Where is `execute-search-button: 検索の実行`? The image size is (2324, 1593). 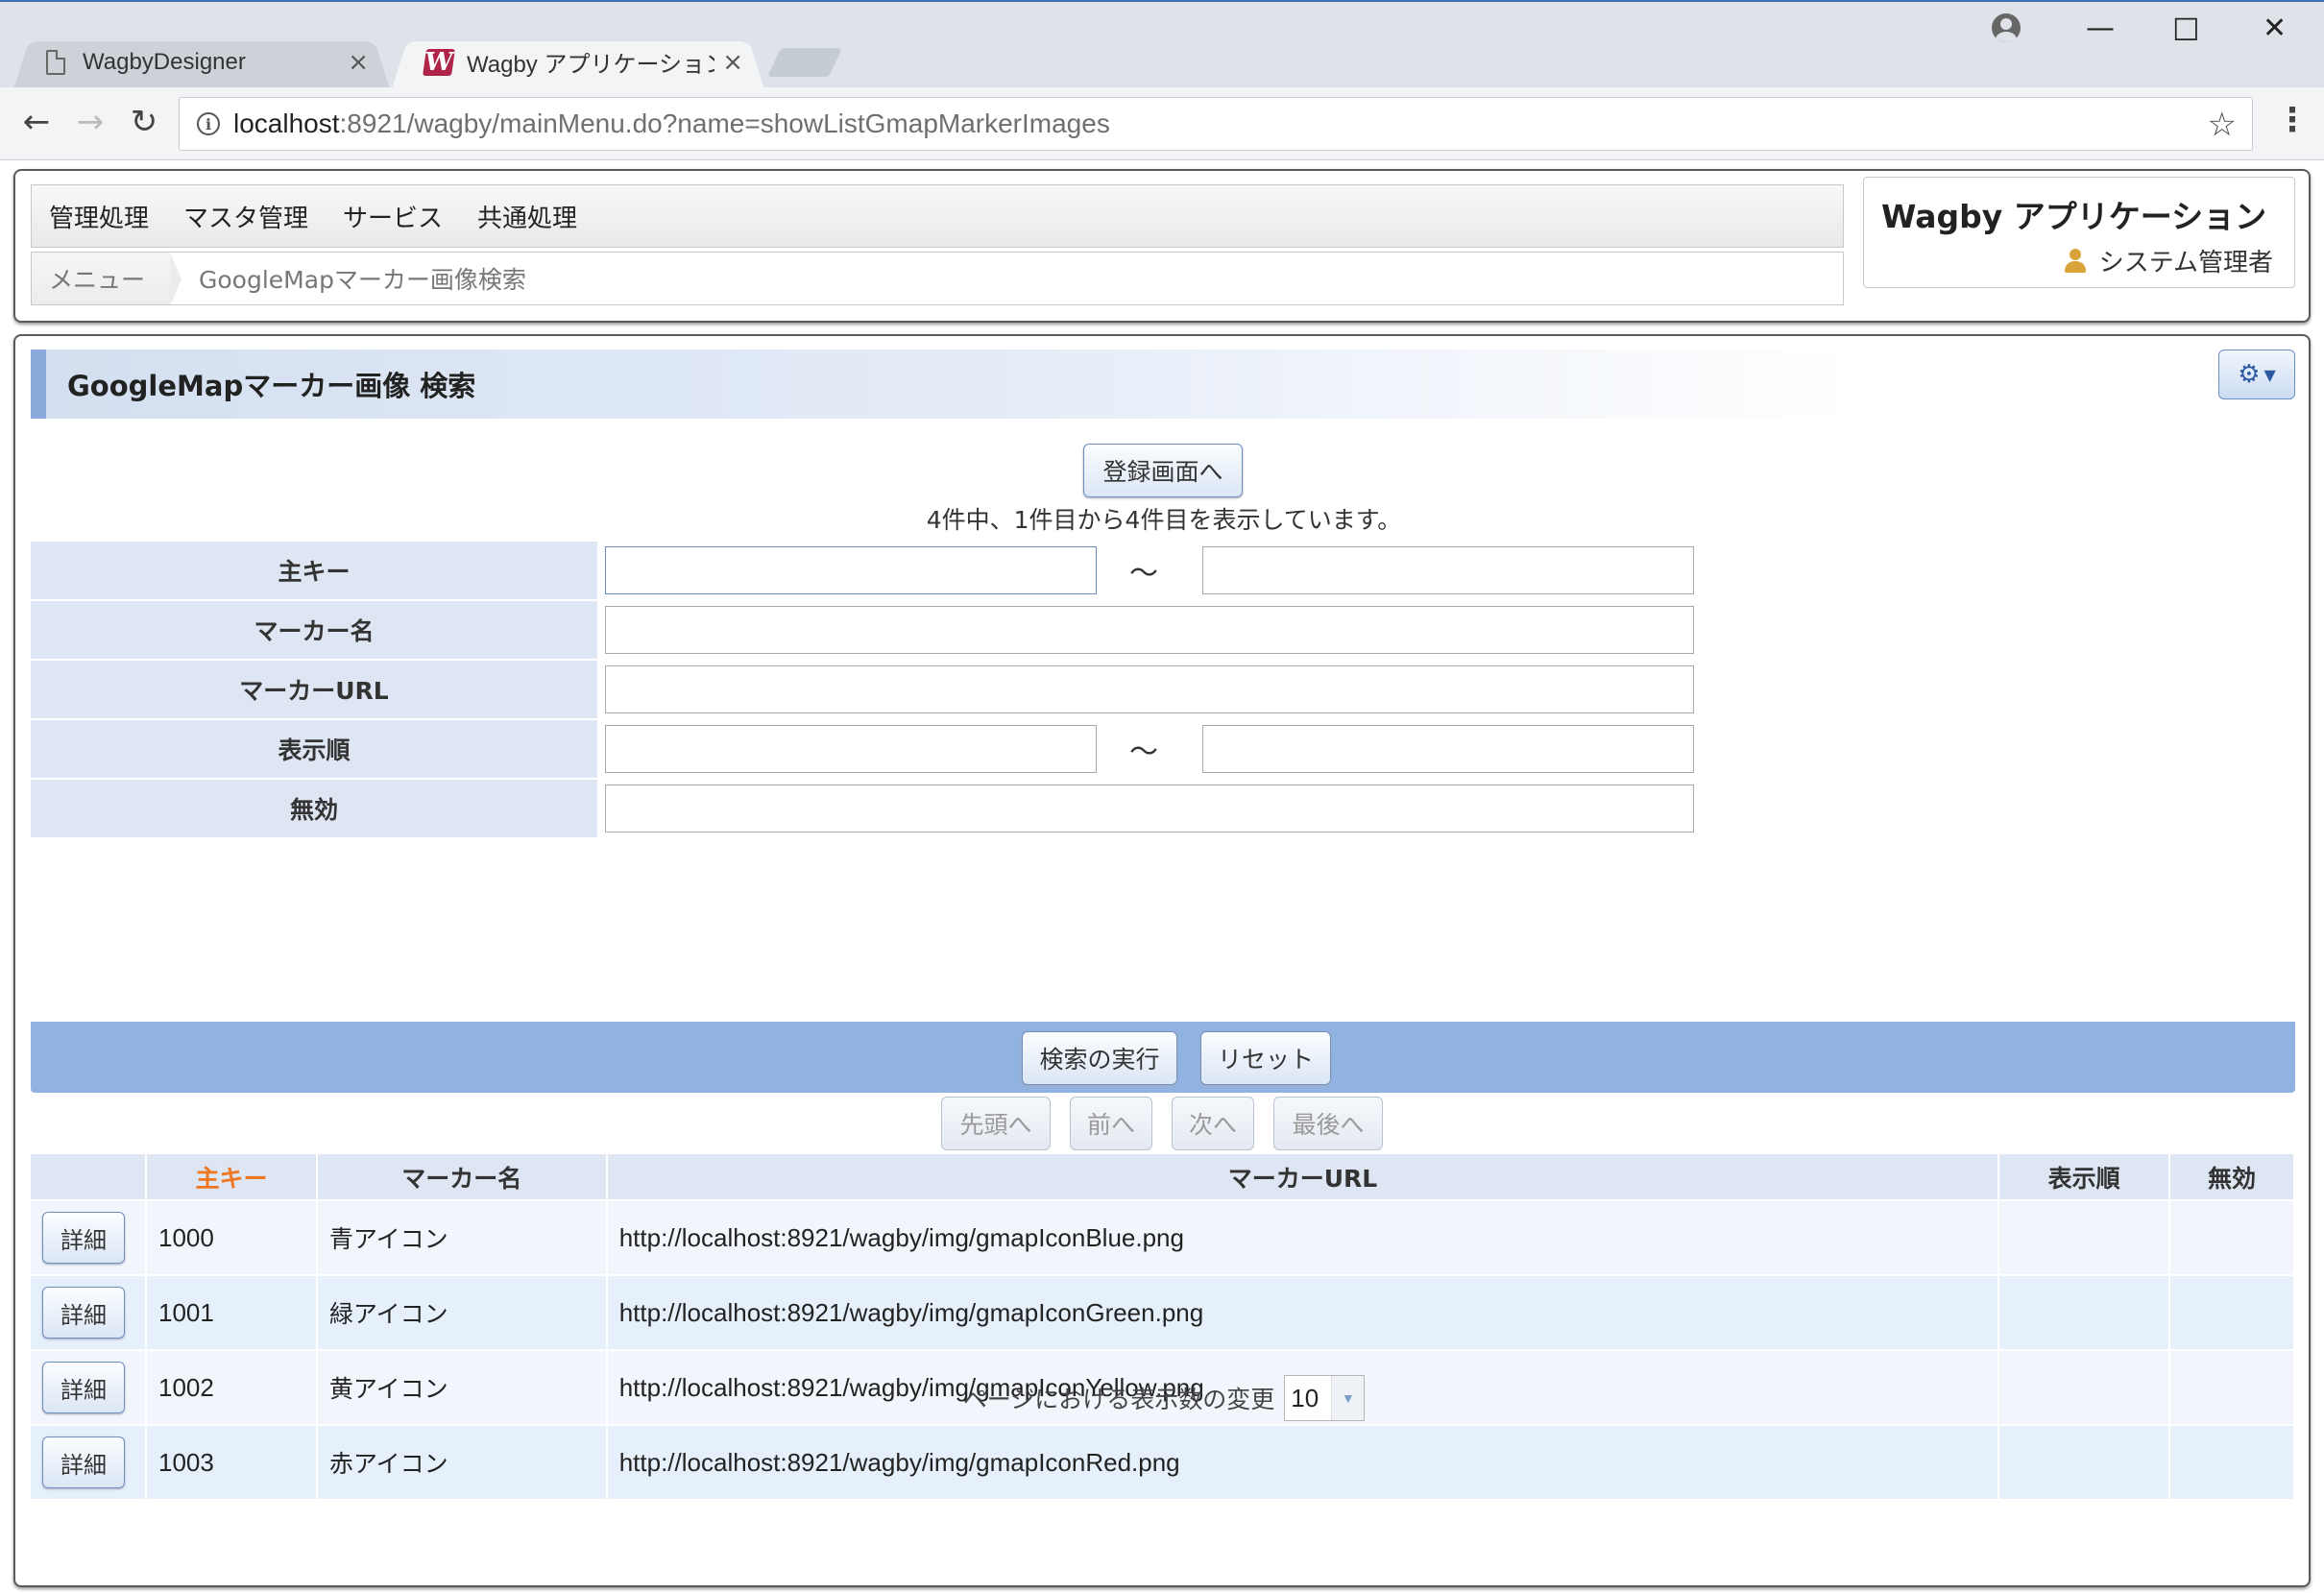 execute-search-button: 検索の実行 is located at coordinates (1099, 1058).